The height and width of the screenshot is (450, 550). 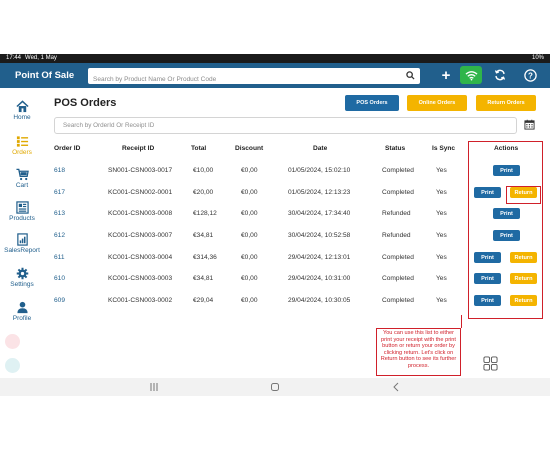 What do you see at coordinates (14, 58) in the screenshot?
I see `status-time: 17:44` at bounding box center [14, 58].